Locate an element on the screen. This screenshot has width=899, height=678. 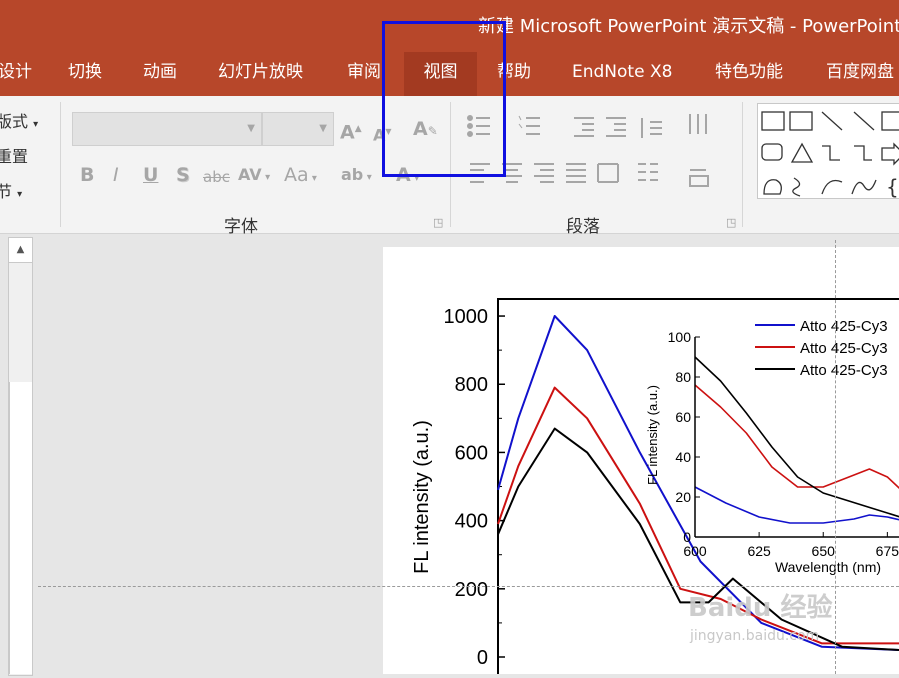
shadow-button: S is located at coordinates (183, 175).